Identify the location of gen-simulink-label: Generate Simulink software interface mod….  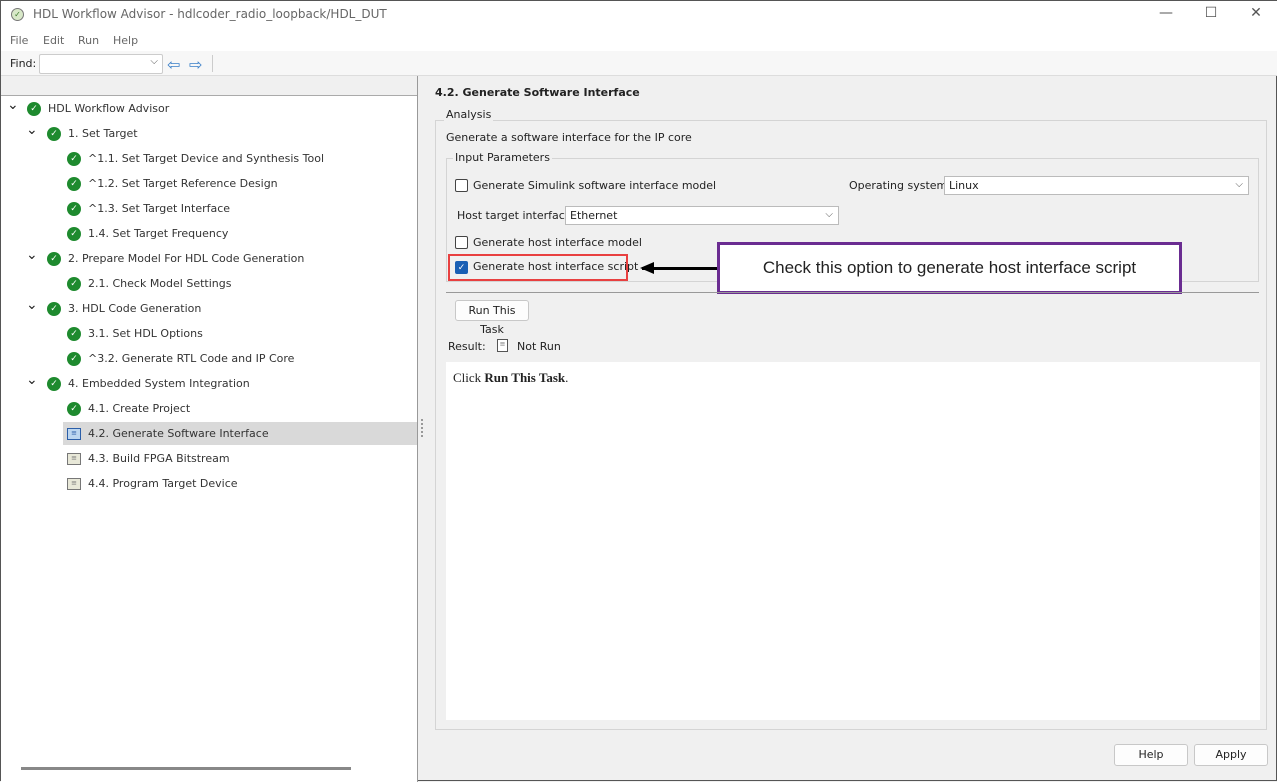
(595, 185).